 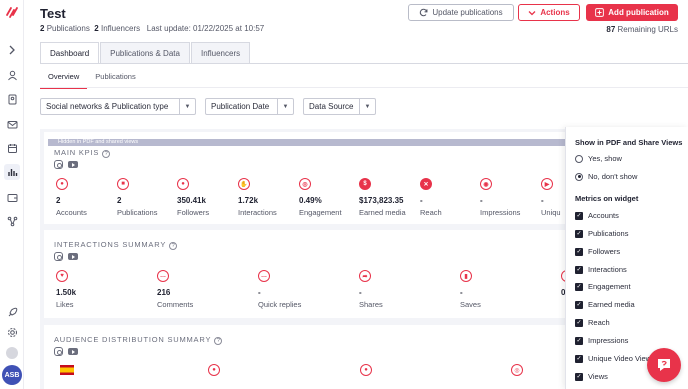 I want to click on radio-checked-icon, so click(x=579, y=176).